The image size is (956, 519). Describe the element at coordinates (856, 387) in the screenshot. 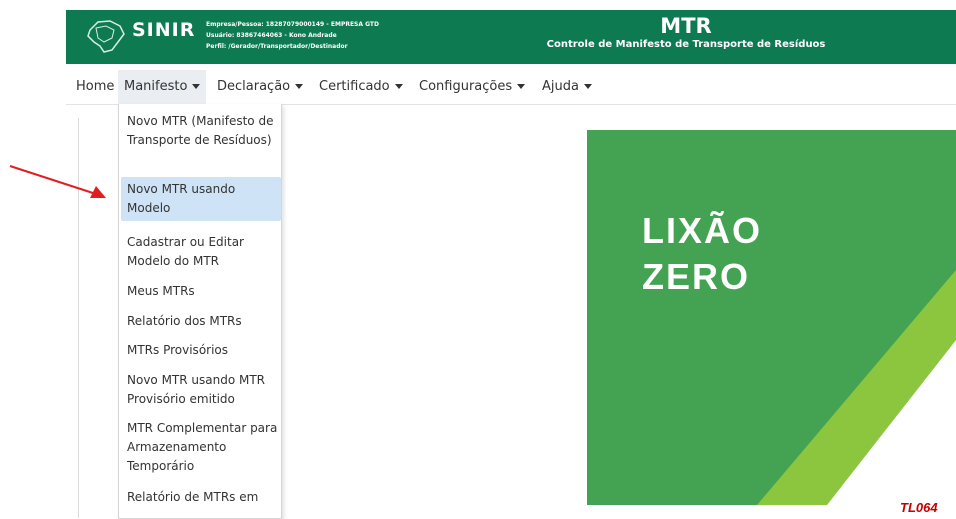

I see `banner-stripe` at that location.